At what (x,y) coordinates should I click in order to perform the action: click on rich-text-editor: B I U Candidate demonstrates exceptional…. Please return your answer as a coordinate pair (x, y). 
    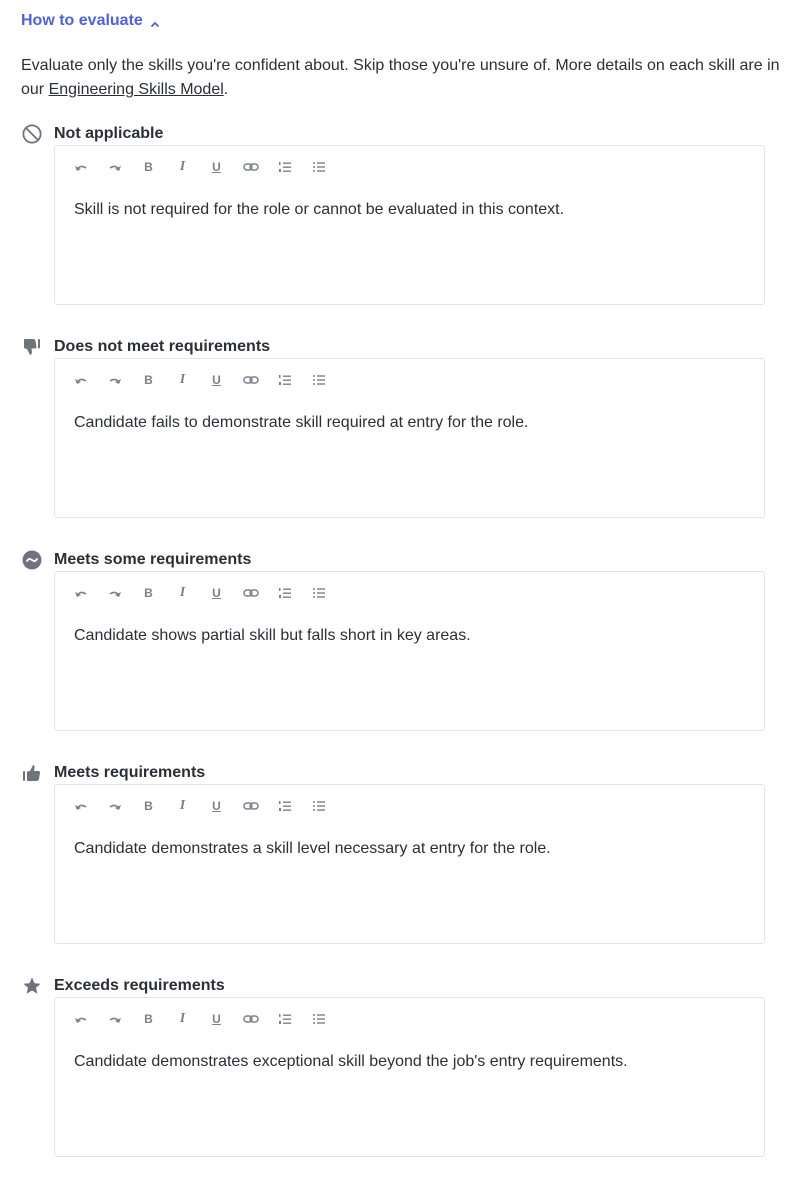
    Looking at the image, I should click on (409, 1077).